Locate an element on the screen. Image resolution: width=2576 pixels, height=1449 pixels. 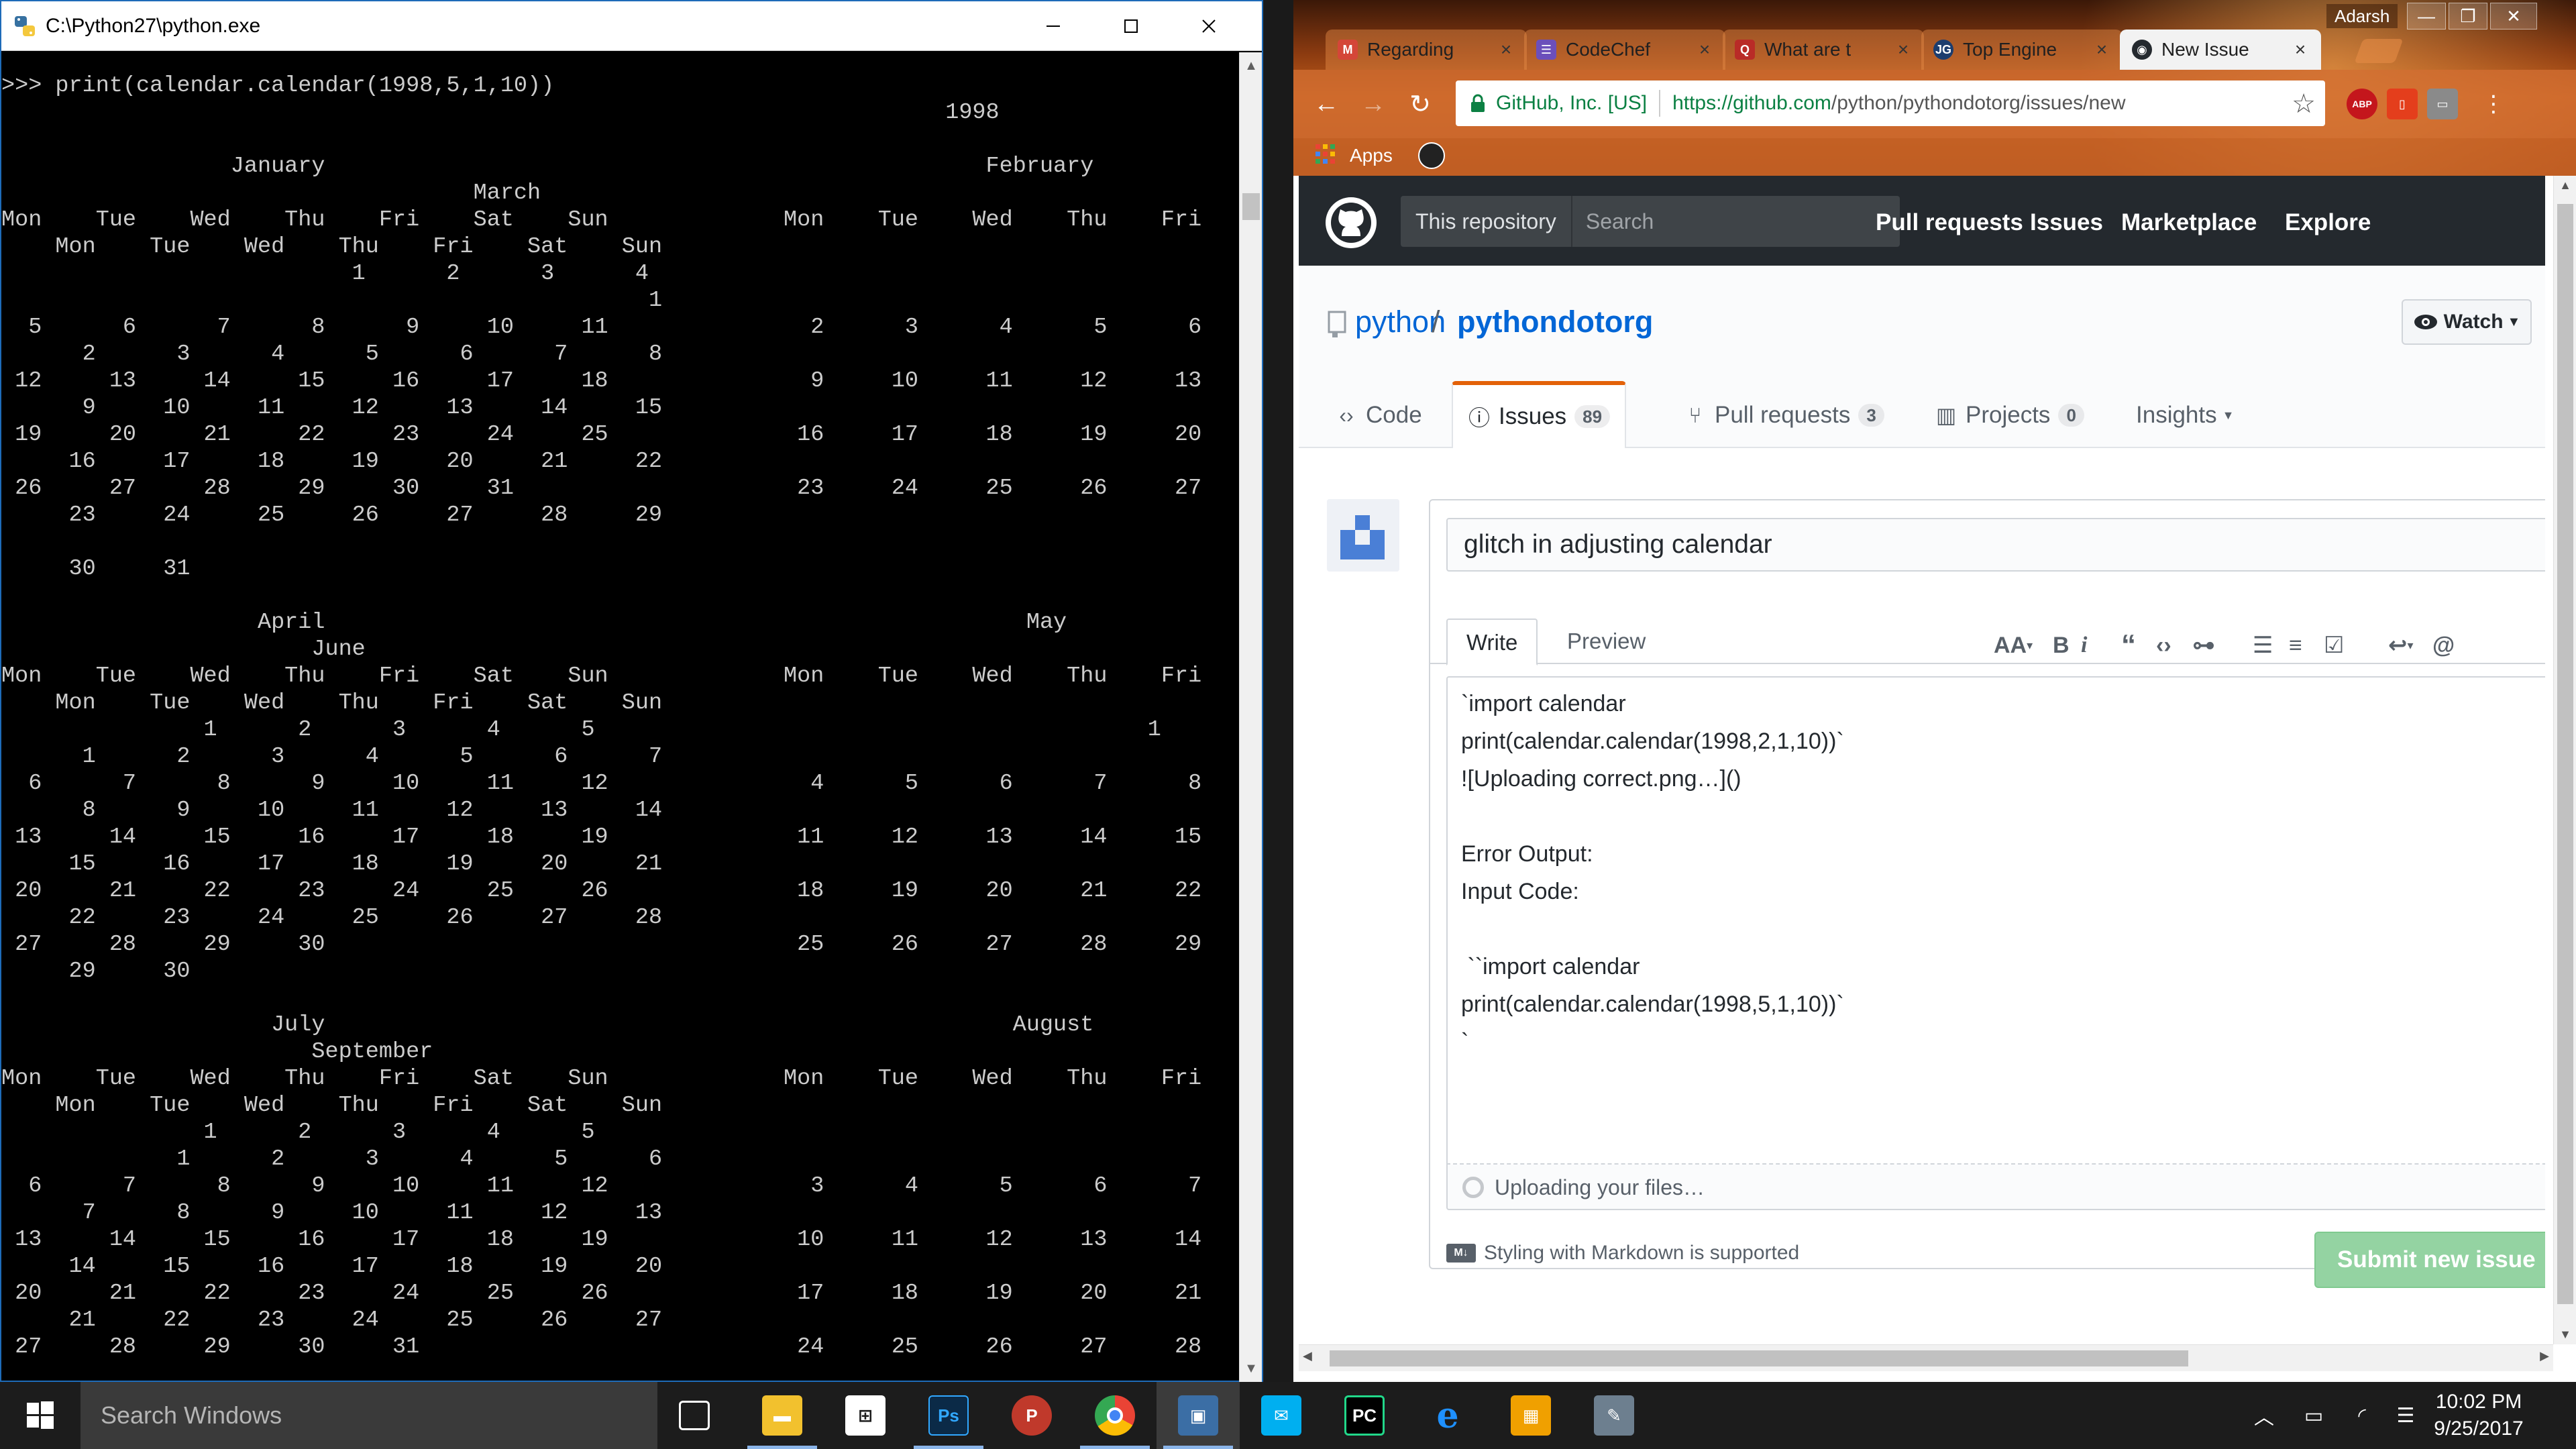
close-button is located at coordinates (1209, 26).